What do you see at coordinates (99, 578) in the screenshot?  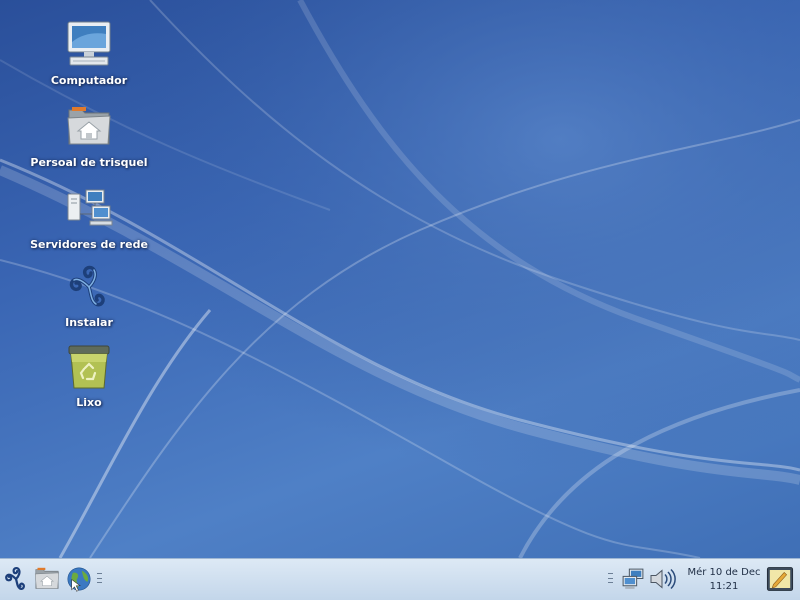 I see `panel-drag-handle-left` at bounding box center [99, 578].